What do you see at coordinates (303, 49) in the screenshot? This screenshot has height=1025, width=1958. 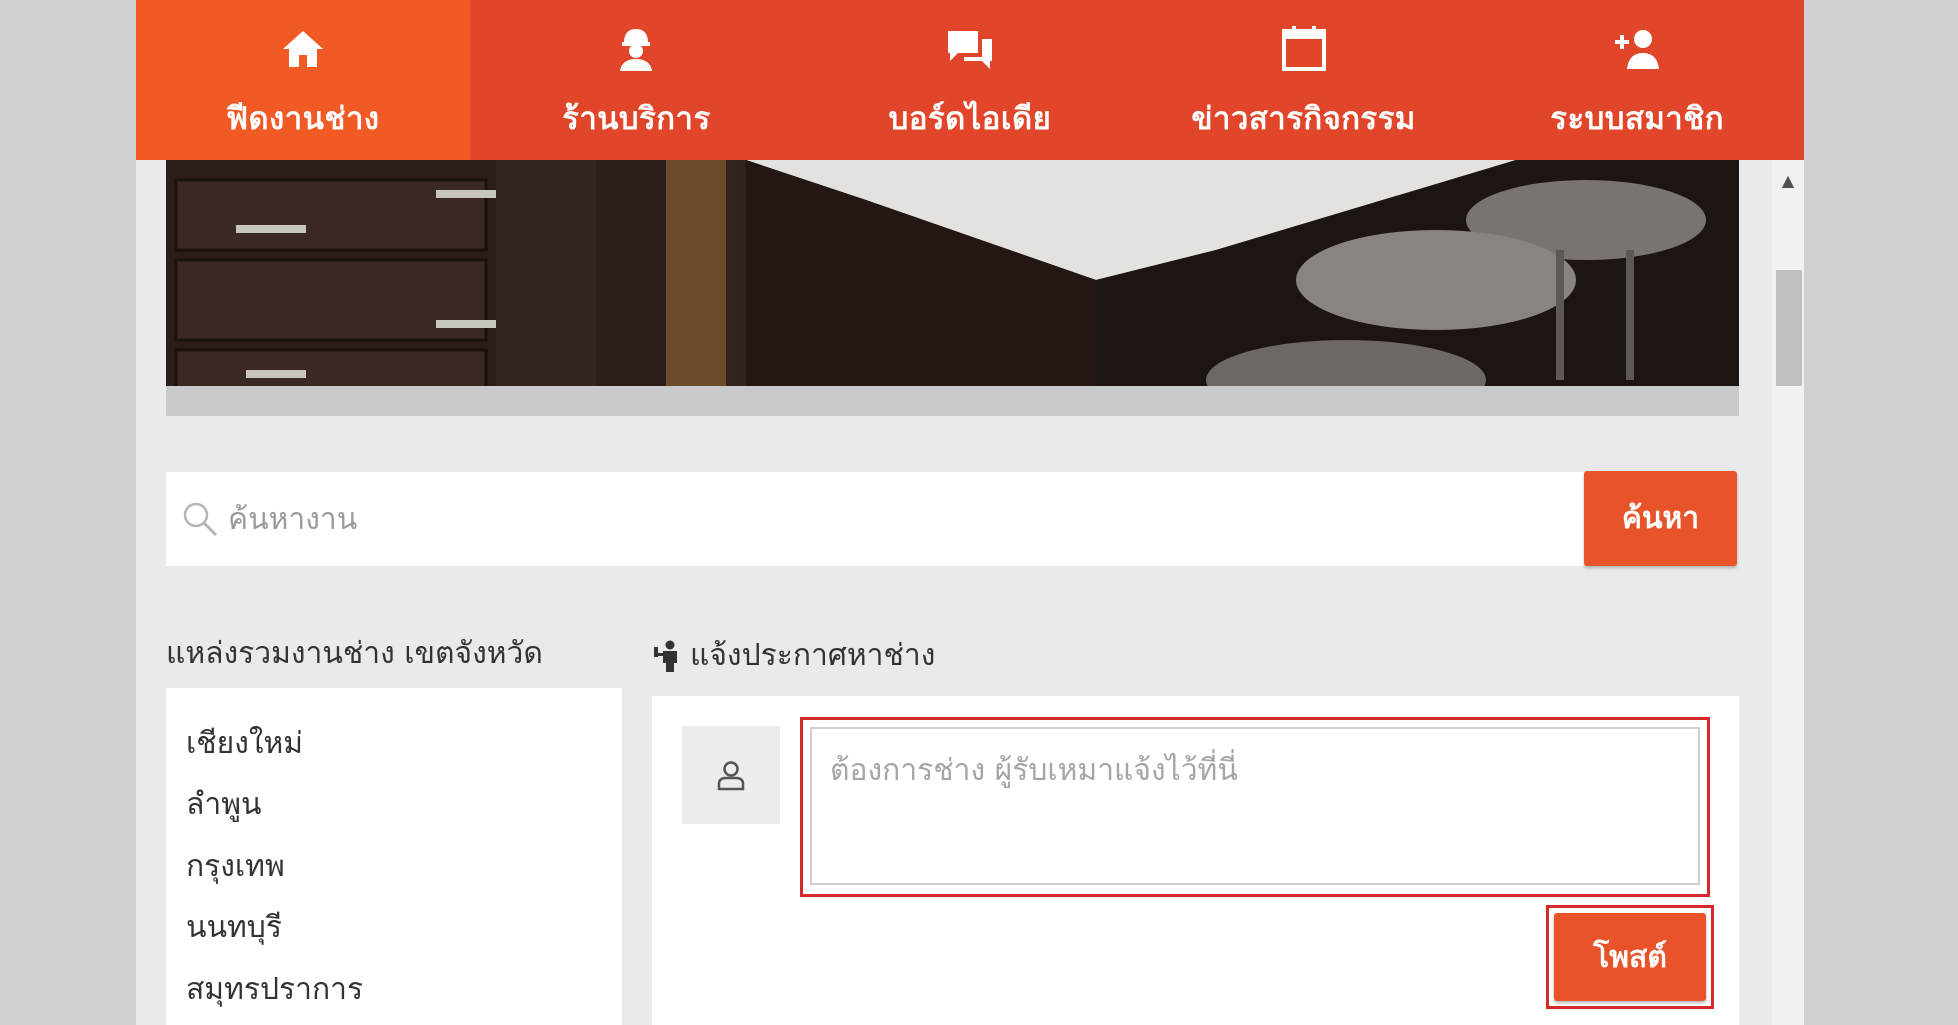 I see `home-icon` at bounding box center [303, 49].